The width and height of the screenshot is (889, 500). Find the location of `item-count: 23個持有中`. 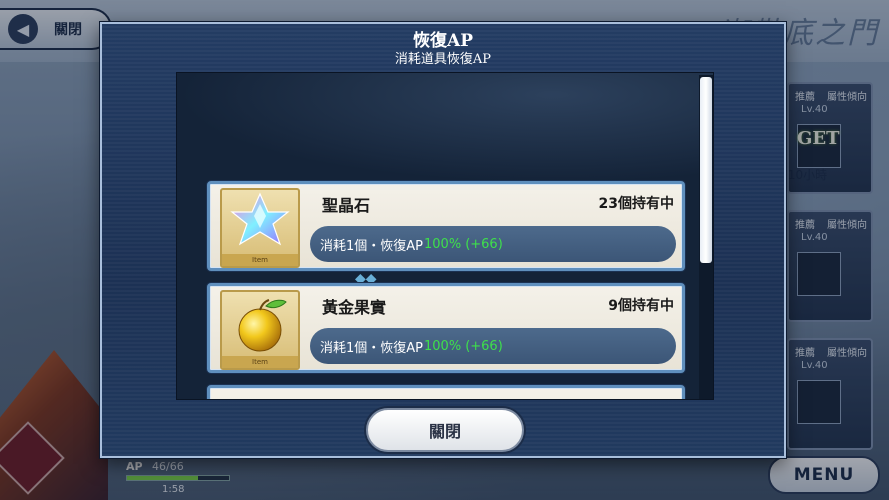

item-count: 23個持有中 is located at coordinates (636, 204).